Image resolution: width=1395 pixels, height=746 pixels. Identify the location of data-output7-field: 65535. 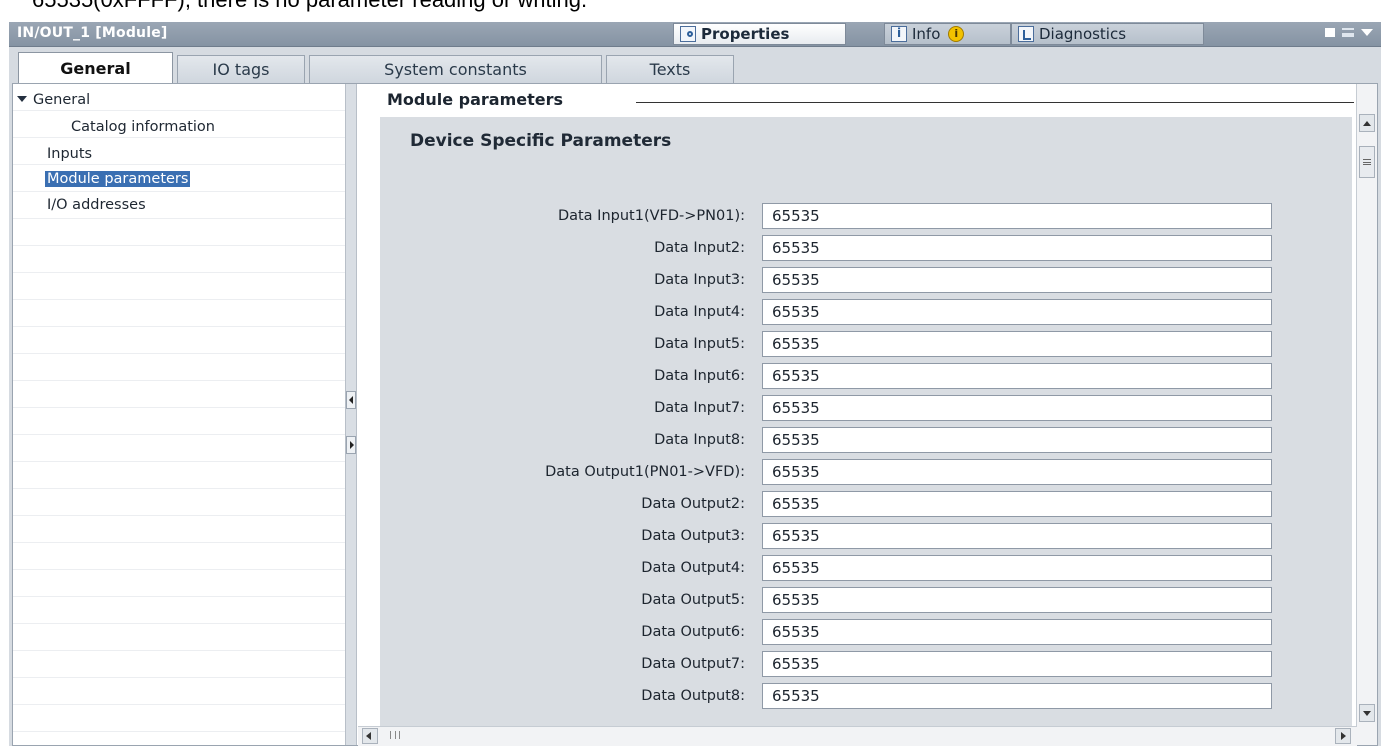
(1017, 664).